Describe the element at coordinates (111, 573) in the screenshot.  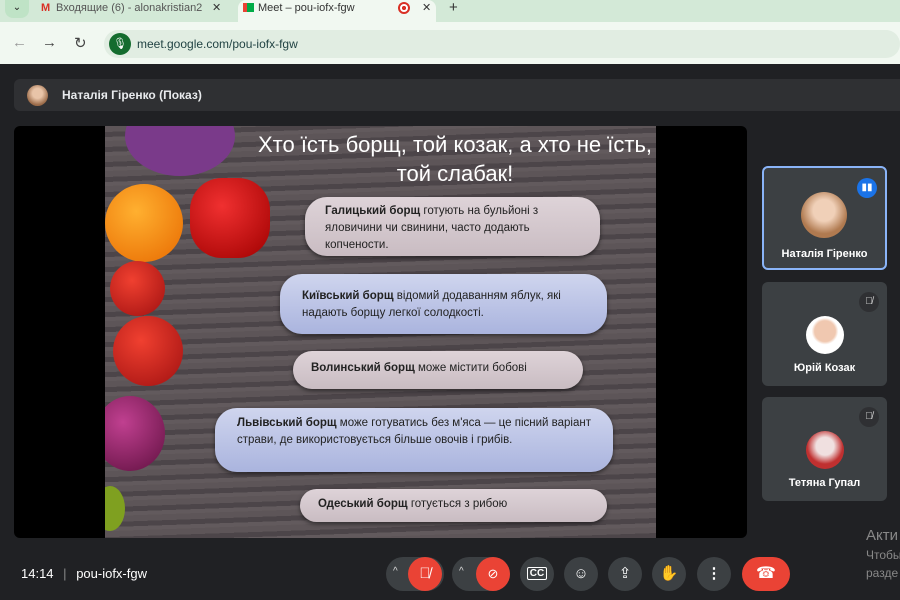
I see `meeting-code: pou-iofx-fgw` at that location.